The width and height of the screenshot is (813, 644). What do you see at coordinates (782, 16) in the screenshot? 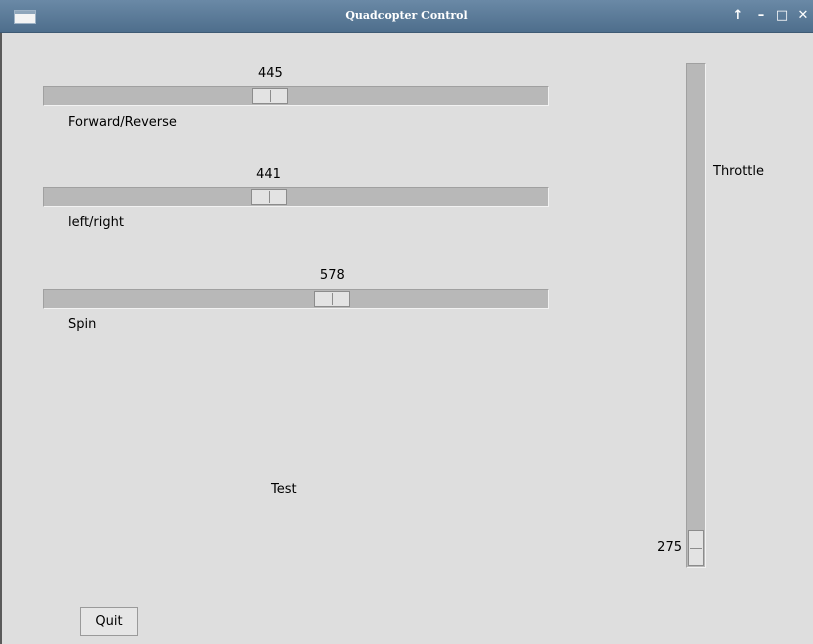
I see `maximize-icon: □` at bounding box center [782, 16].